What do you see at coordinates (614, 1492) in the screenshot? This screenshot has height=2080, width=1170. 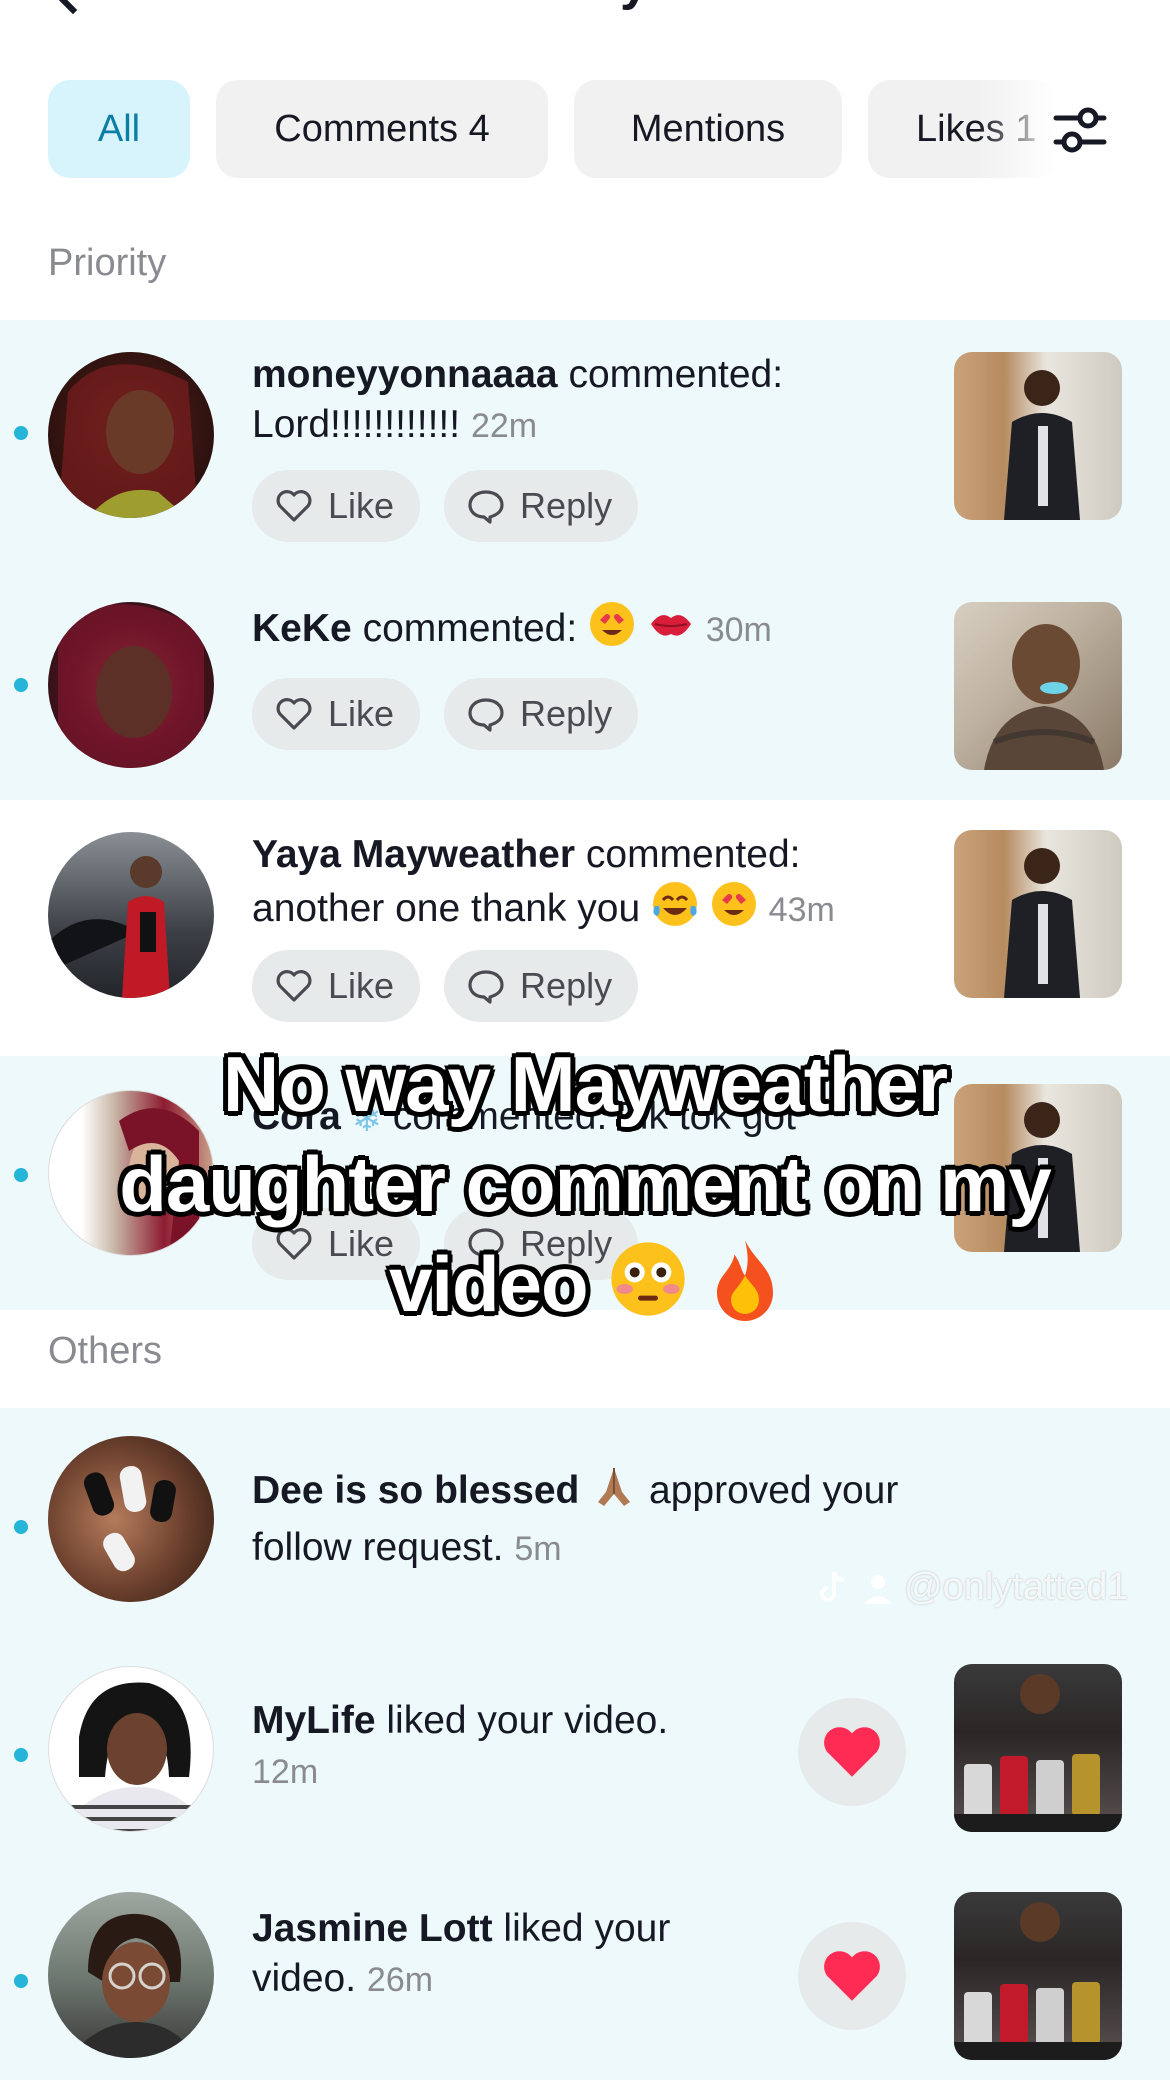 I see `folded-hands-emoji-icon` at bounding box center [614, 1492].